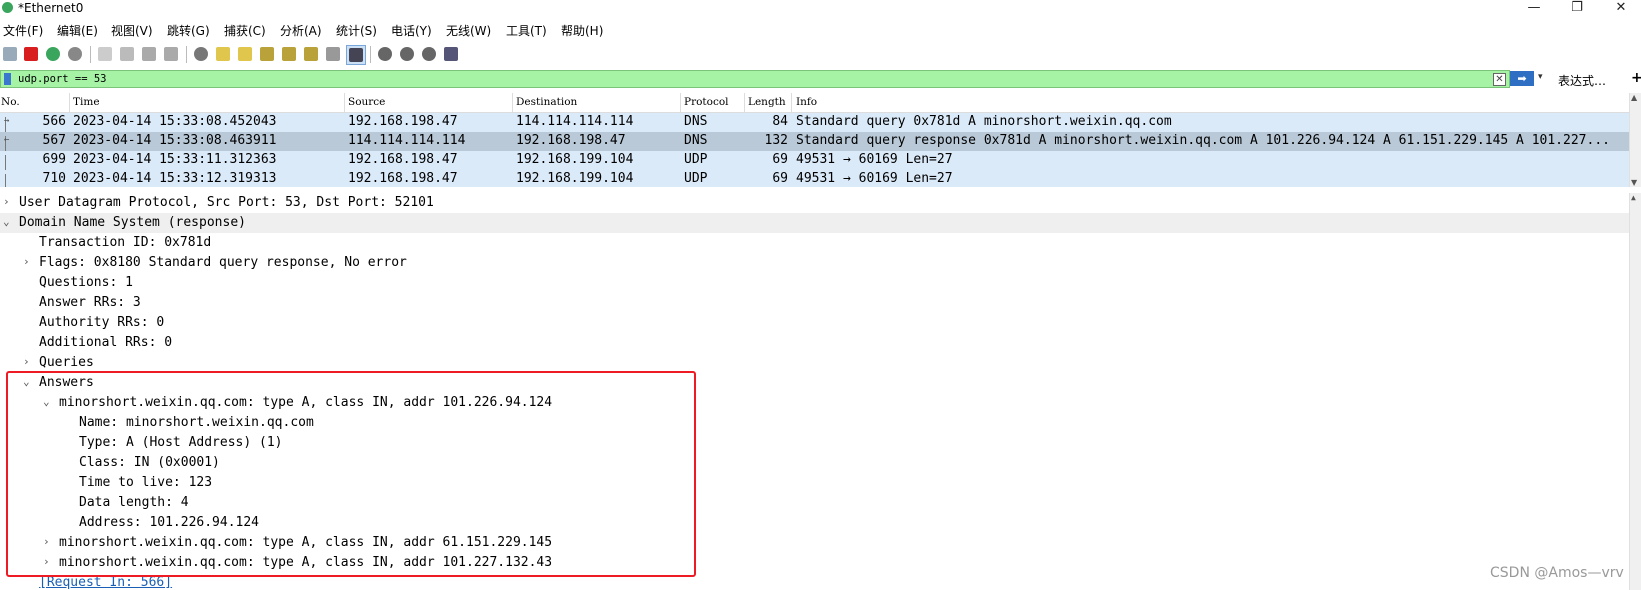  I want to click on resize-columns-icon, so click(451, 54).